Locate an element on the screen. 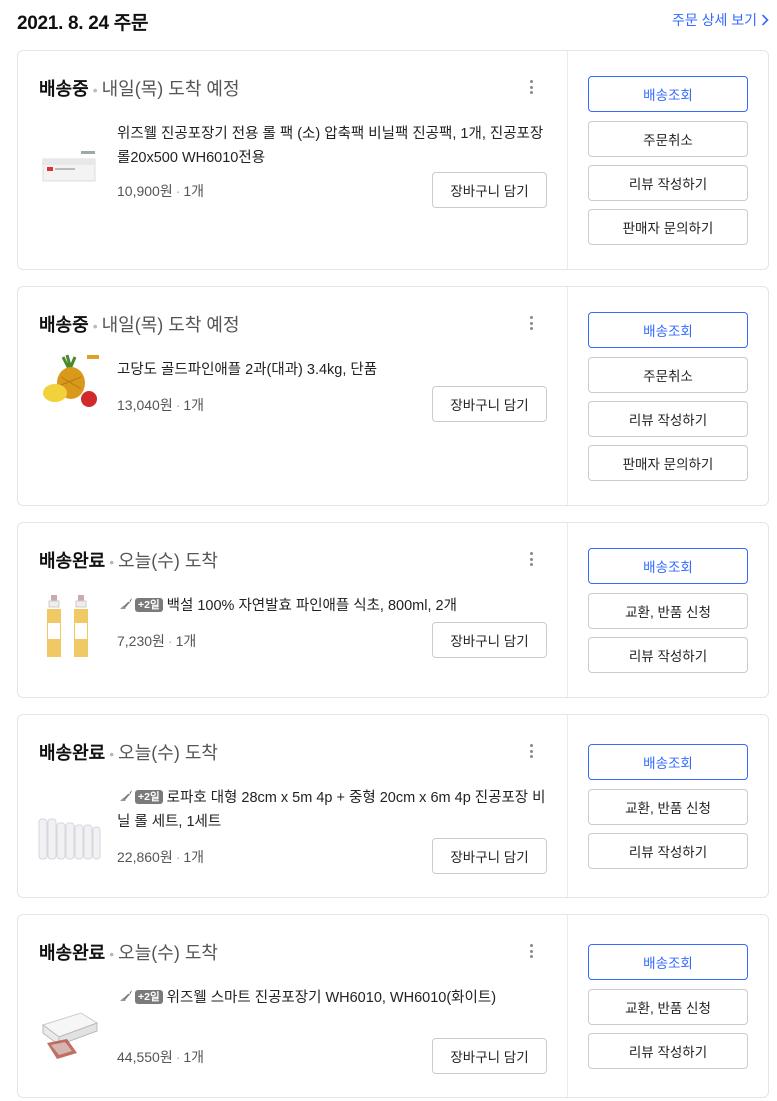  product-title: +2일 위즈웰 스마트 진공포장기 WH6010, WH6010(화이트) is located at coordinates (332, 998).